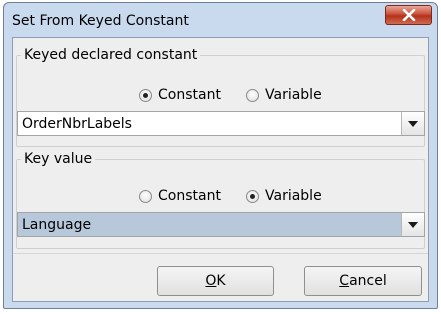 This screenshot has width=441, height=314. I want to click on key-value-radio-variable: Variable, so click(284, 196).